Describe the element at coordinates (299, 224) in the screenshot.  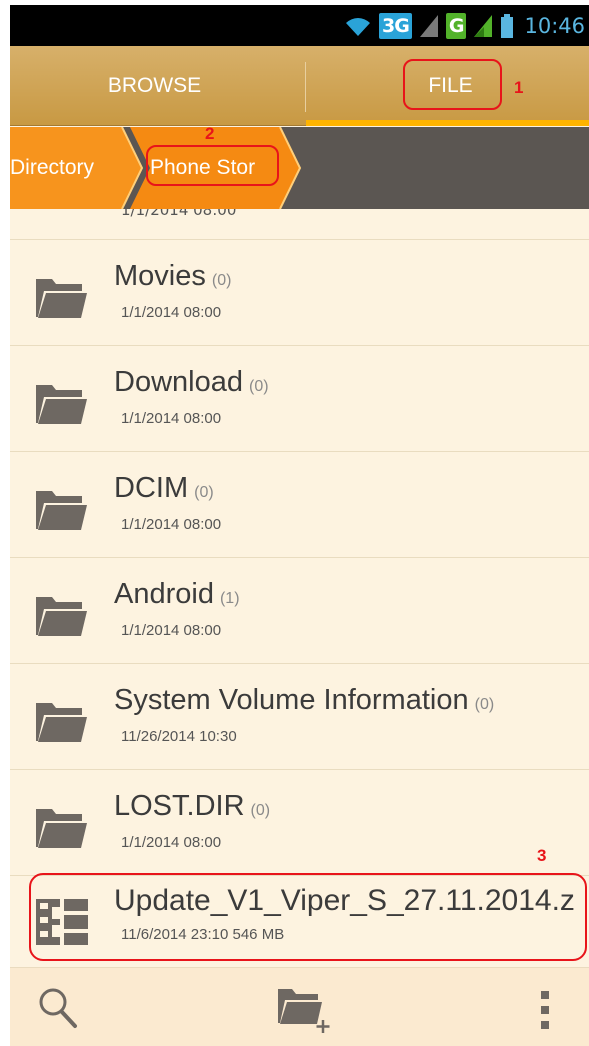
I see `list-item-partial: 1/1/2014 08:00` at that location.